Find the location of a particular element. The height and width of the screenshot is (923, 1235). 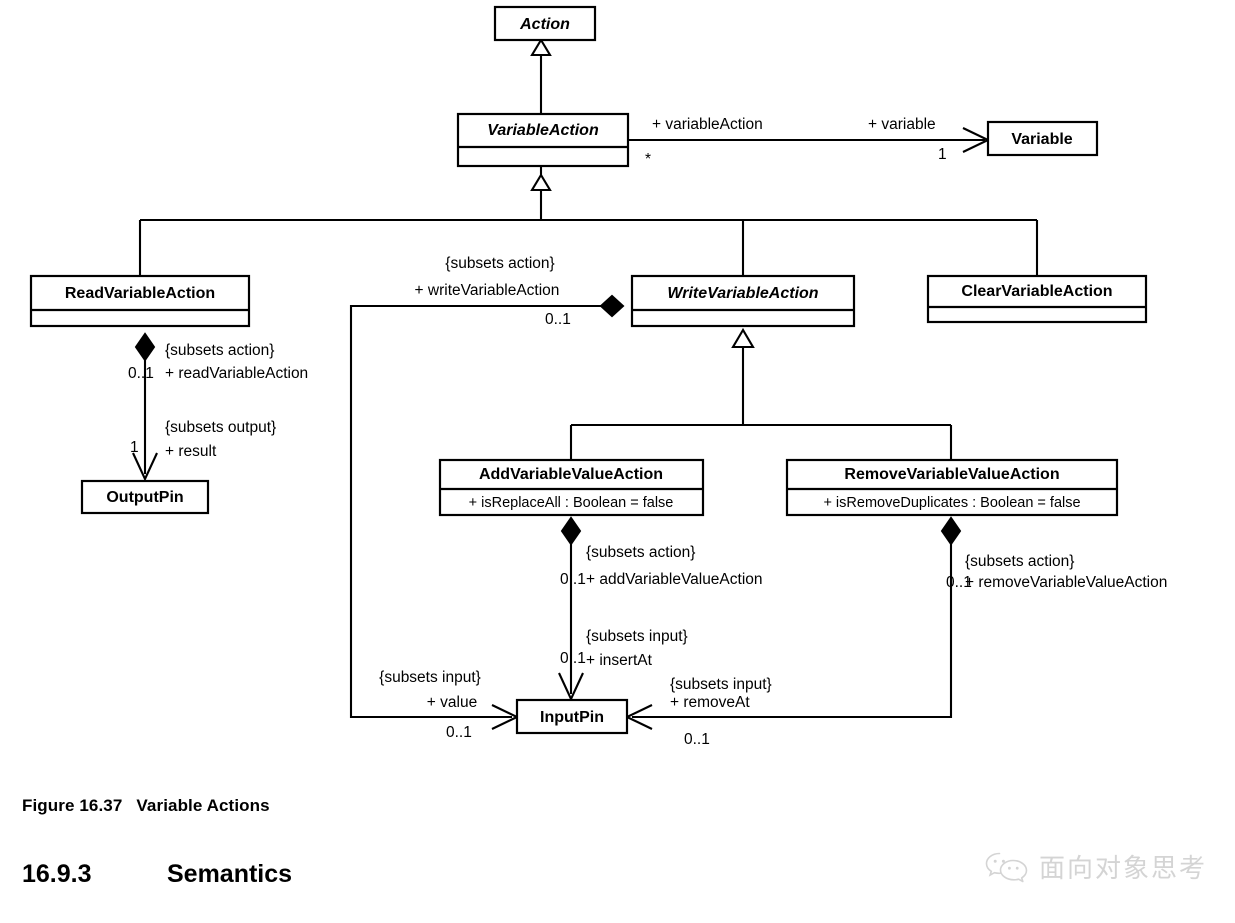

class-name-outputpin: OutputPin is located at coordinates (144, 497).